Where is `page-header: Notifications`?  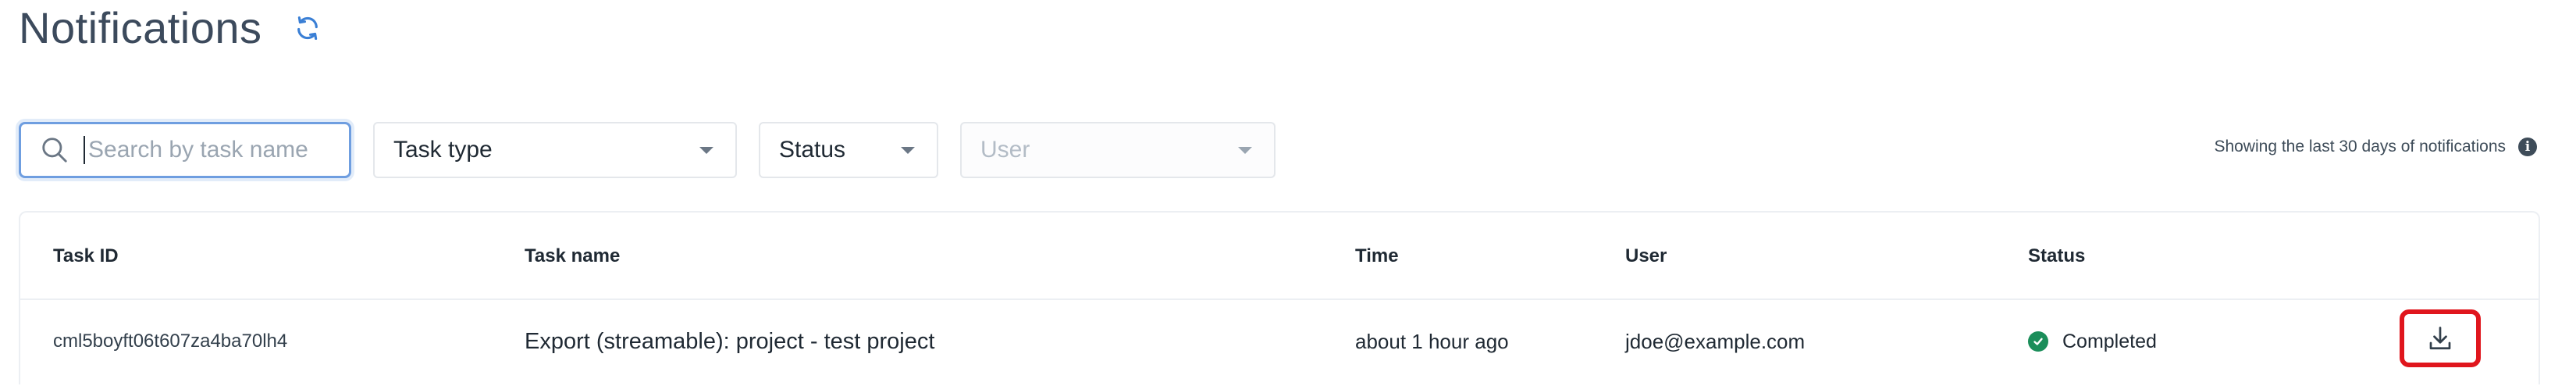
page-header: Notifications is located at coordinates (171, 28).